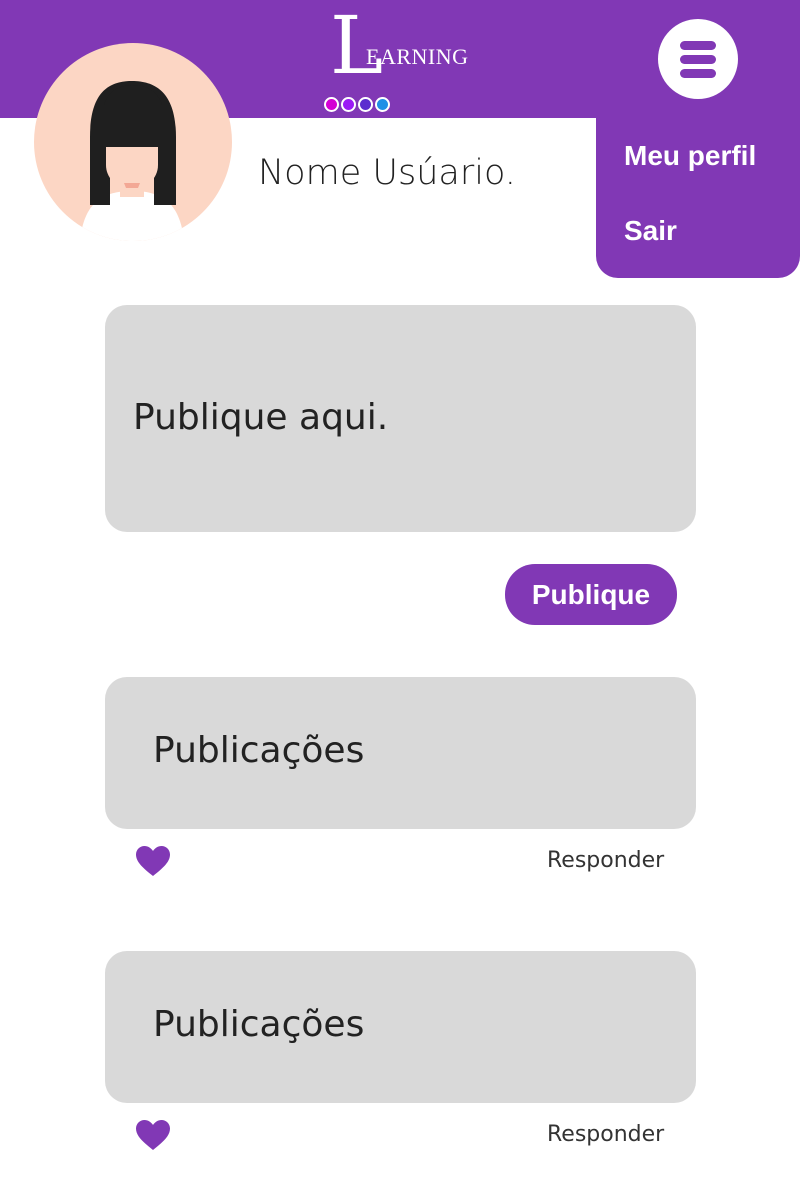  I want to click on logo-wordmark: EARNING, so click(417, 56).